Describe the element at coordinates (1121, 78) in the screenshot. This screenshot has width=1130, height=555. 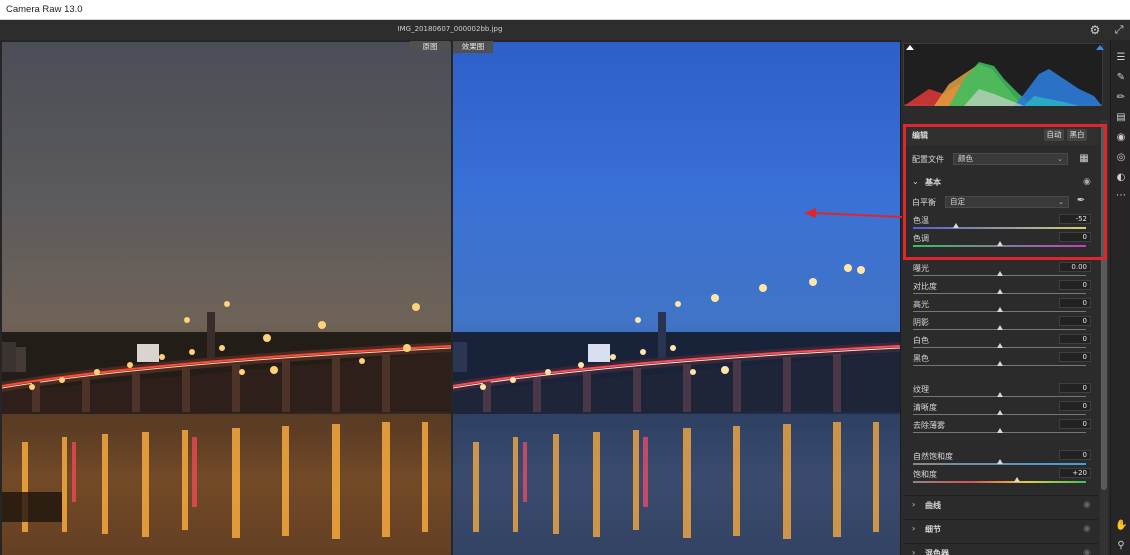
I see `brush-icon: ✎` at that location.